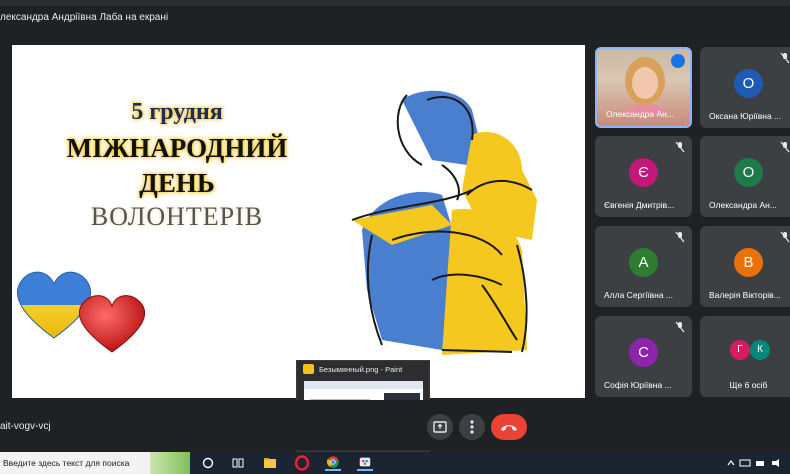  I want to click on top-bar: лександра Андріївна Лаба на екрані, so click(395, 20).